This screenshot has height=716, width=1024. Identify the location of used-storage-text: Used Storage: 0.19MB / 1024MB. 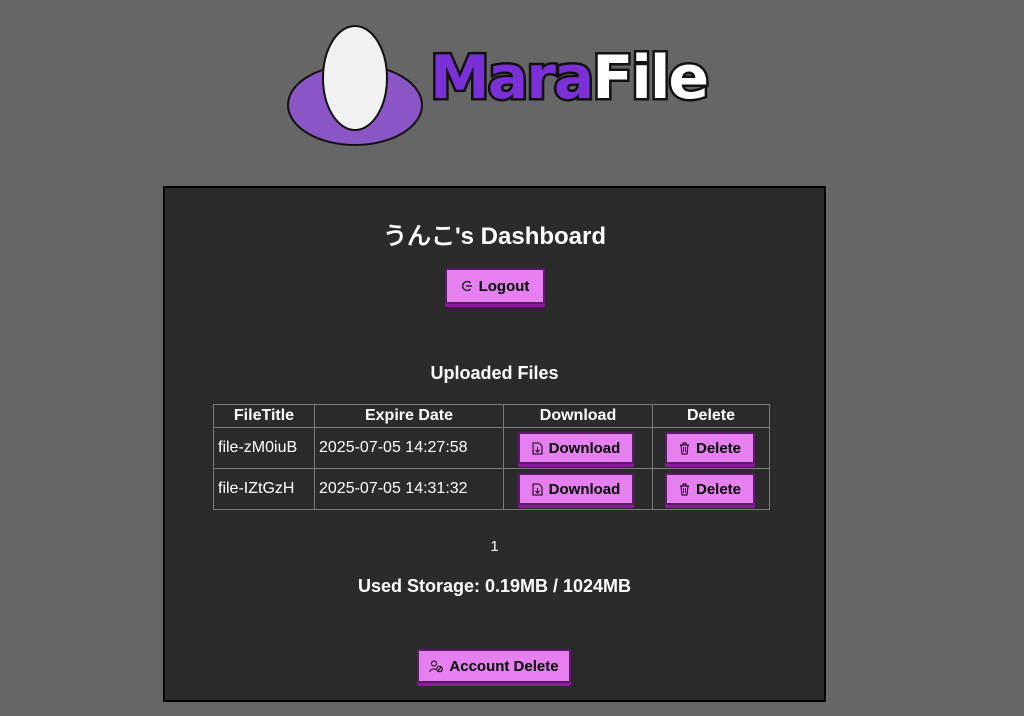
(494, 586).